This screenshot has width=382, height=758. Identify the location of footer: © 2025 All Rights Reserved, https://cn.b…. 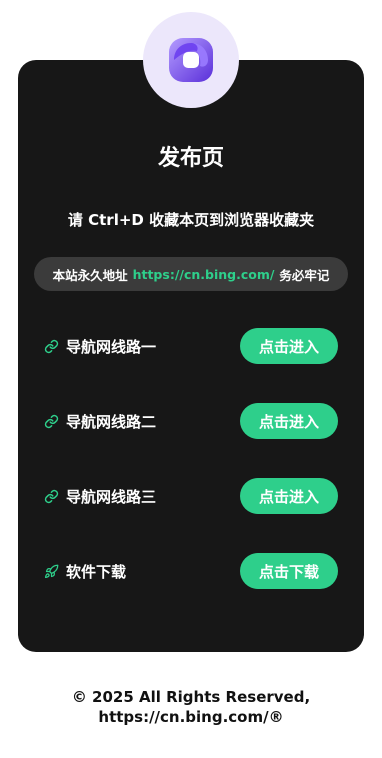
(191, 707).